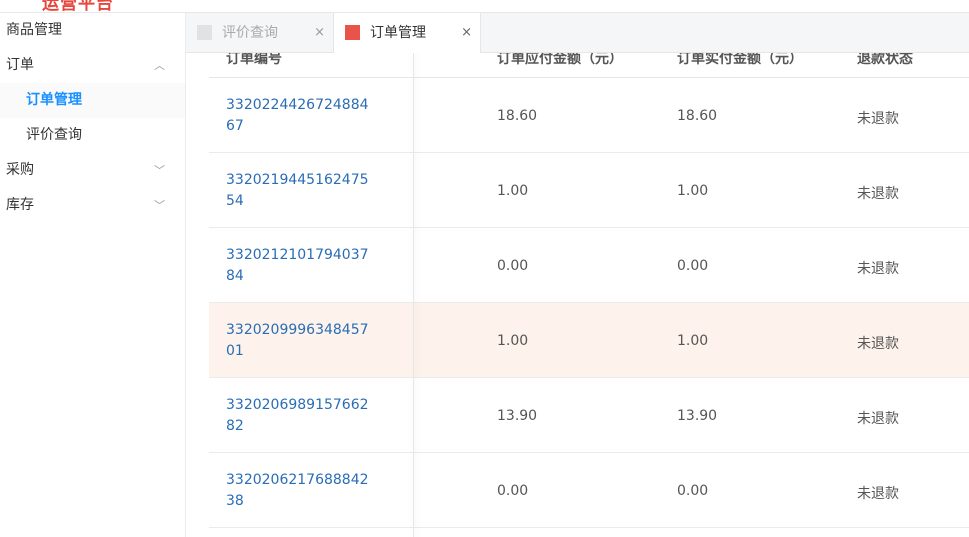  I want to click on column-header-payable: 订单应付金额（元）, so click(560, 60).